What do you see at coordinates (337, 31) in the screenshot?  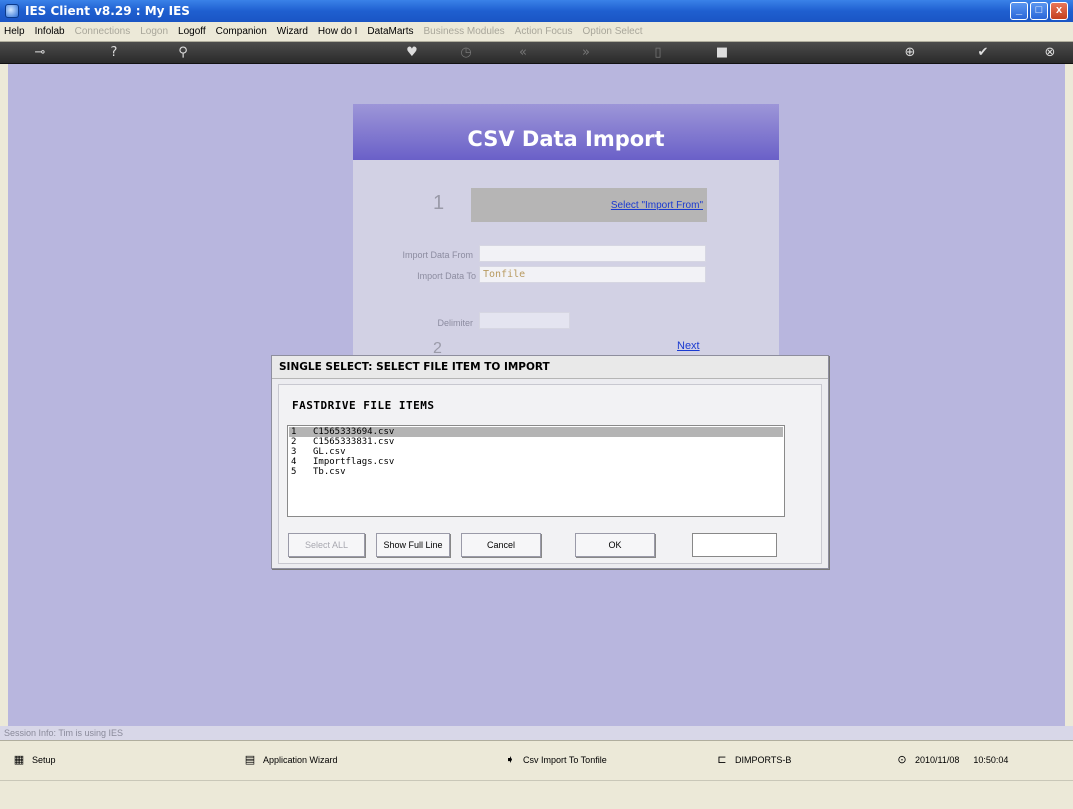 I see `menu-how-do-i: How do I` at bounding box center [337, 31].